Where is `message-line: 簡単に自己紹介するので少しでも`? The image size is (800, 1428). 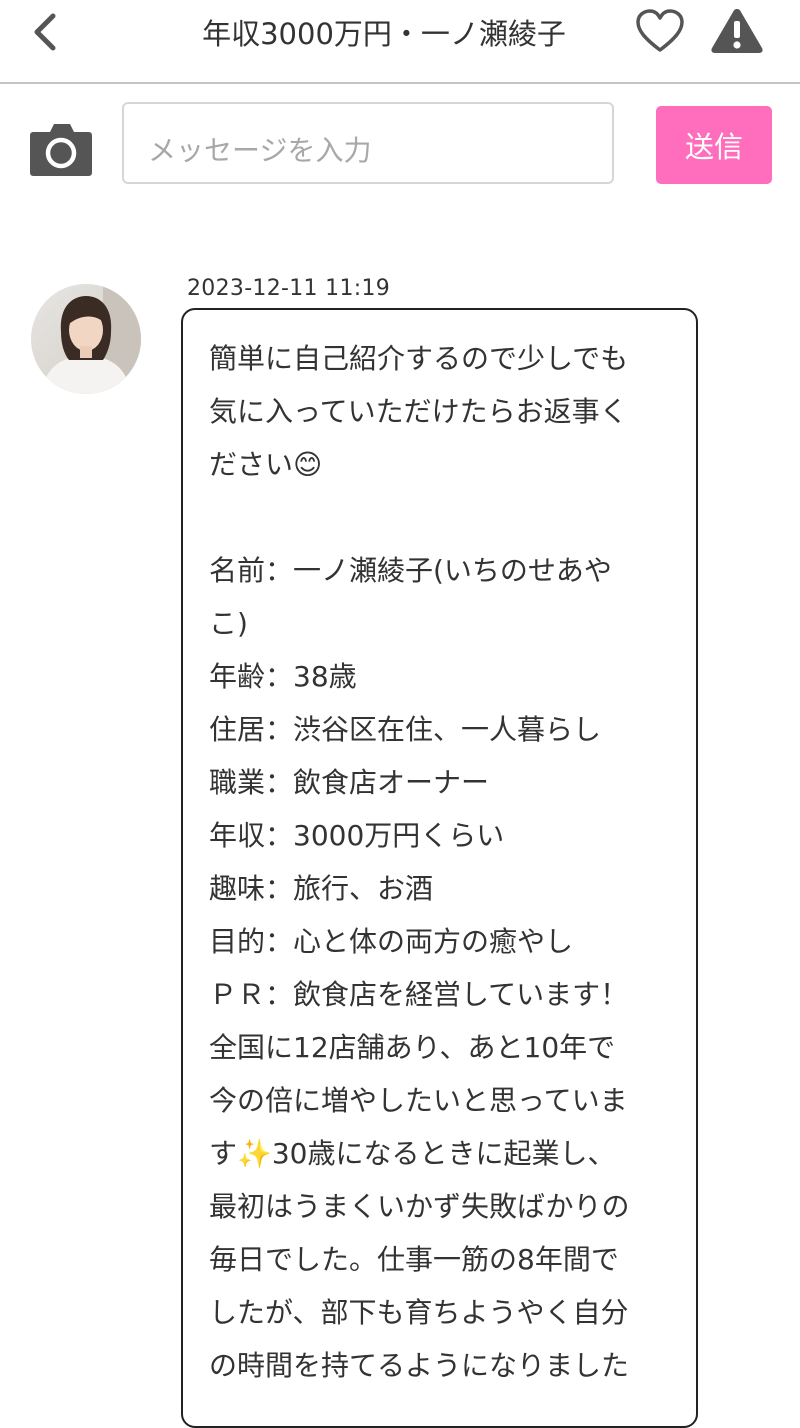
message-line: 簡単に自己紹介するので少しでも is located at coordinates (419, 358).